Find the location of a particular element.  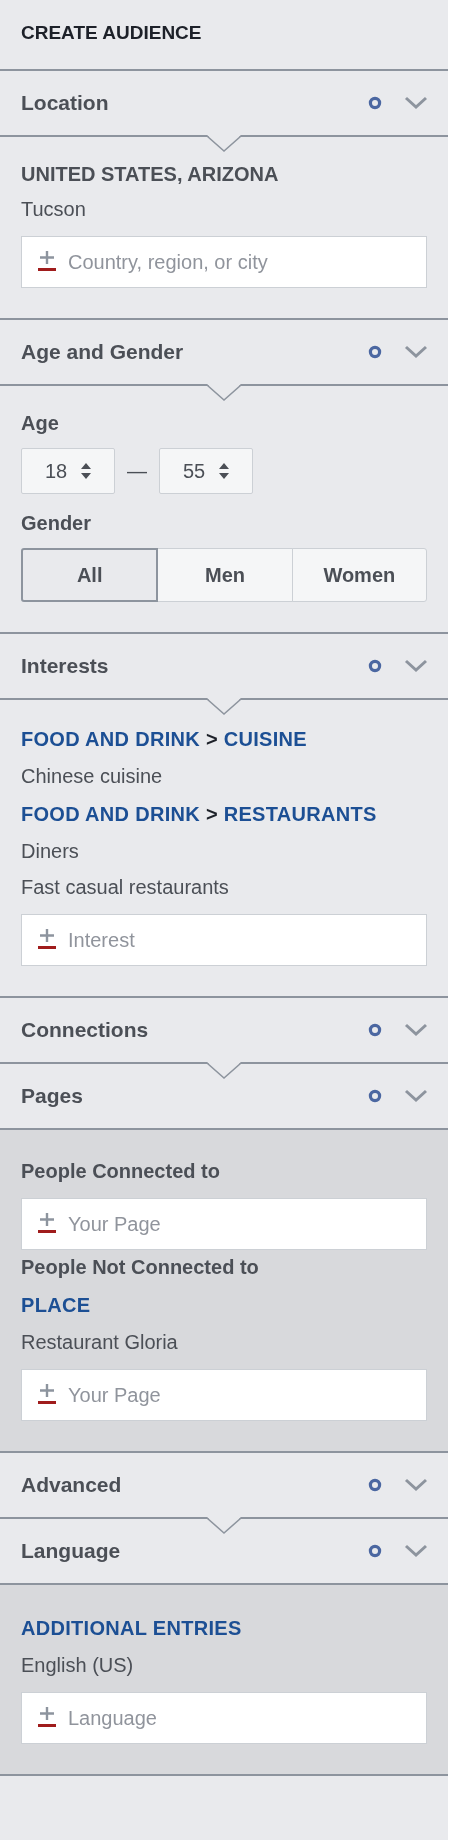

category-link: CUISINE is located at coordinates (265, 739).